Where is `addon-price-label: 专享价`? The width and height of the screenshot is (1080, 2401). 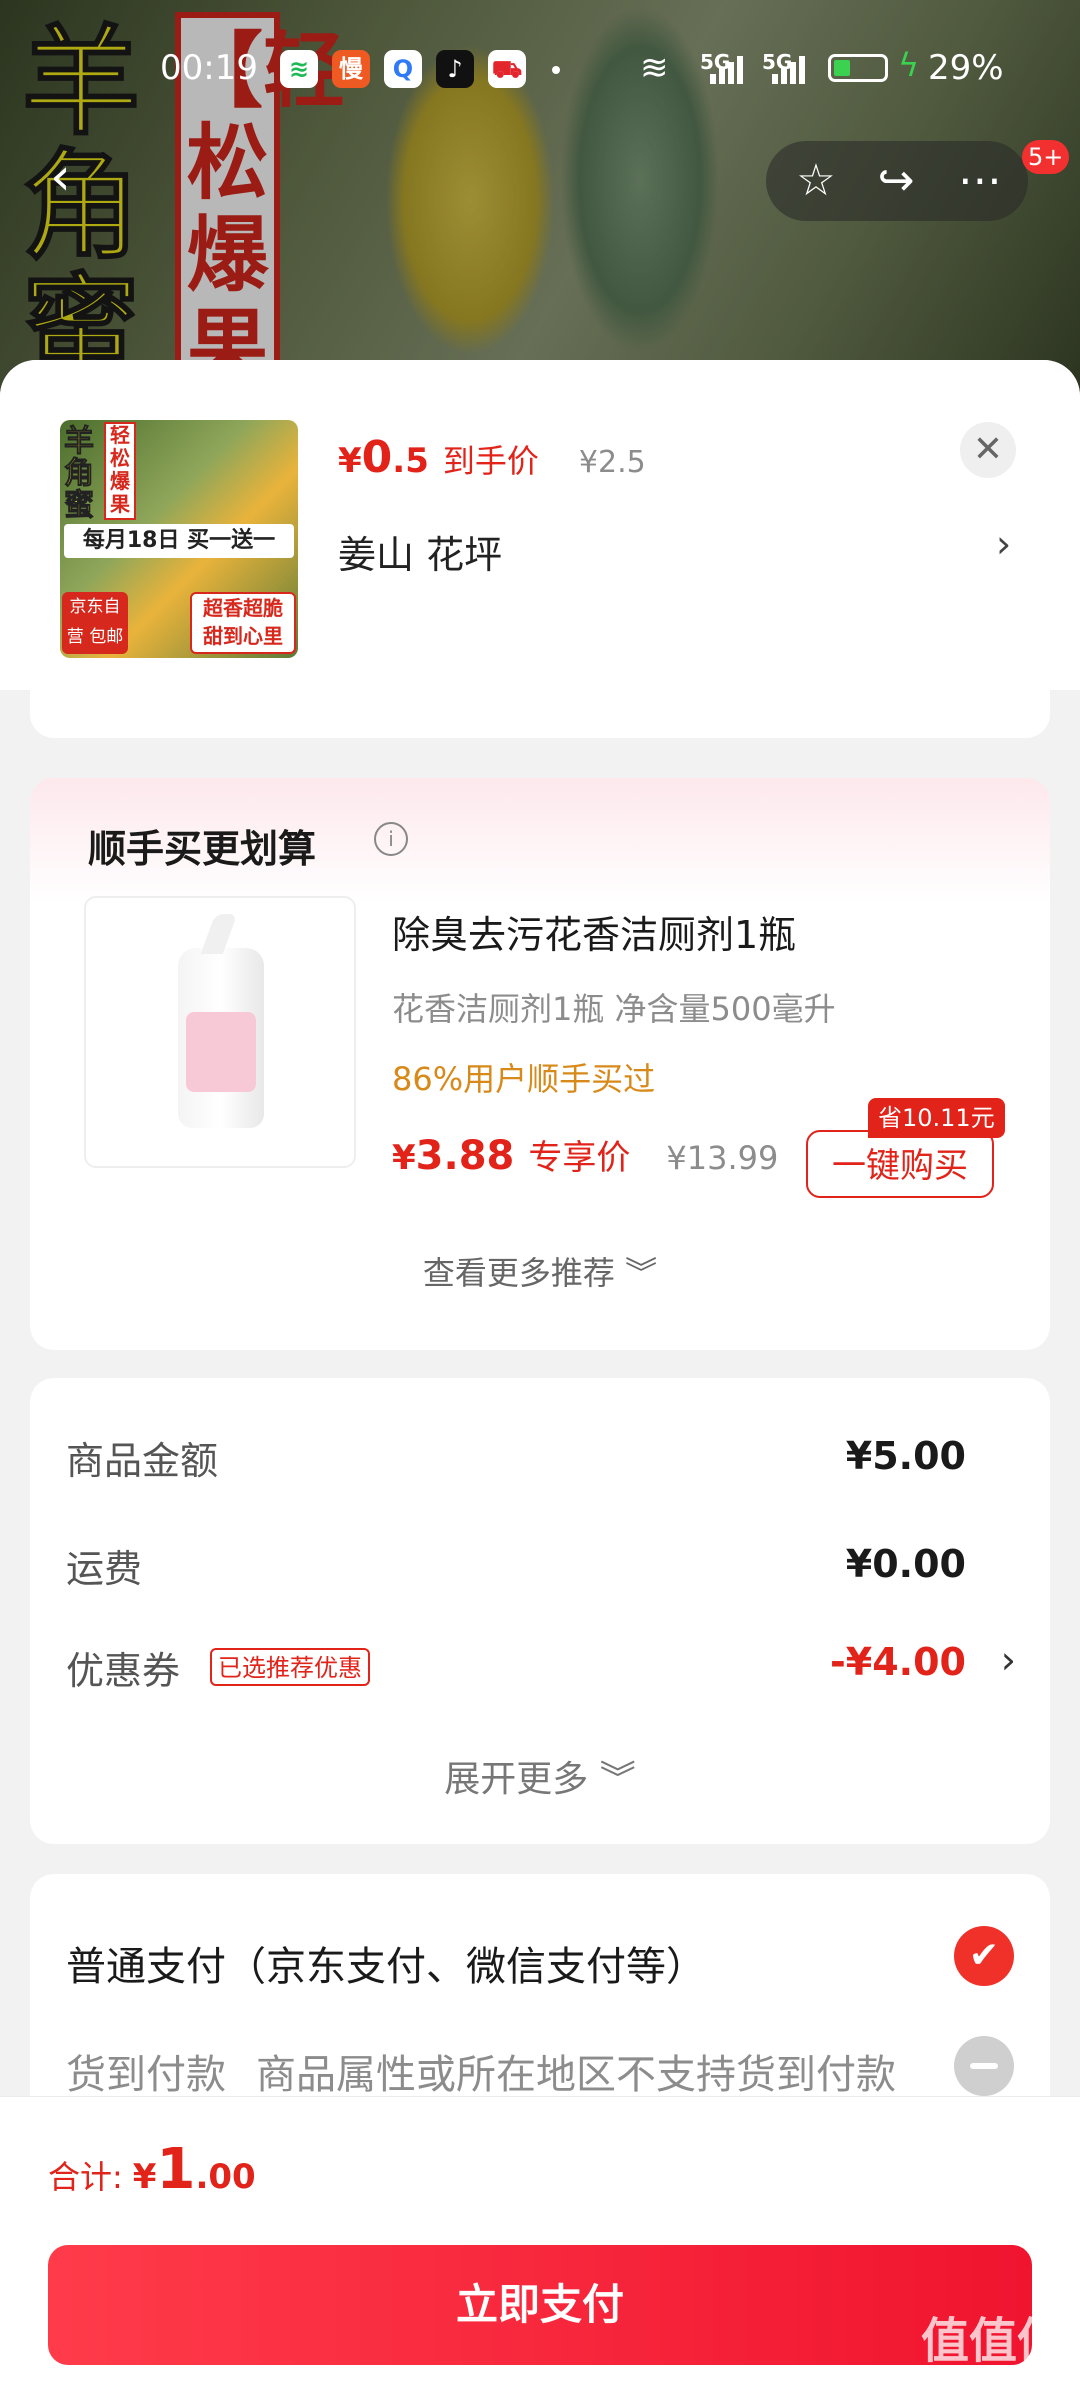 addon-price-label: 专享价 is located at coordinates (579, 1158).